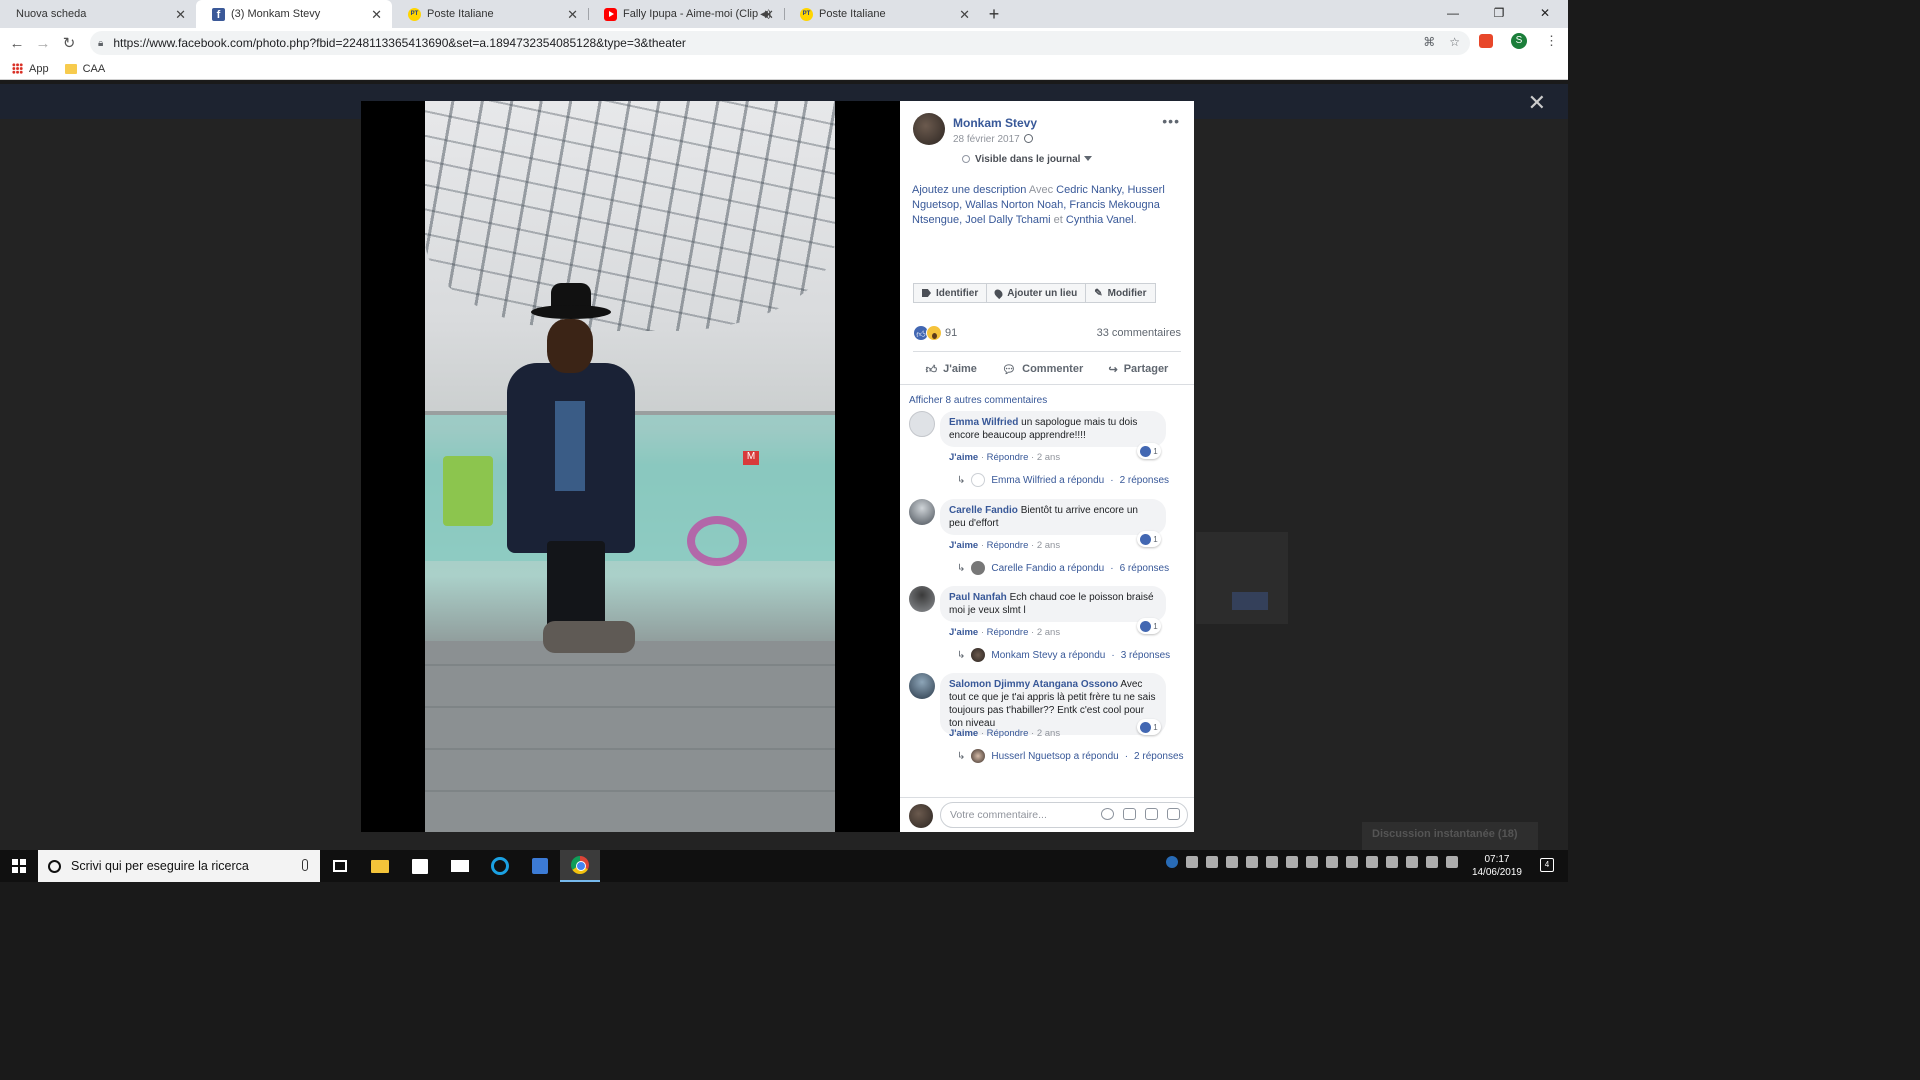 Image resolution: width=1920 pixels, height=1080 pixels. What do you see at coordinates (1139, 333) in the screenshot?
I see `comment-count: 33 commentaires` at bounding box center [1139, 333].